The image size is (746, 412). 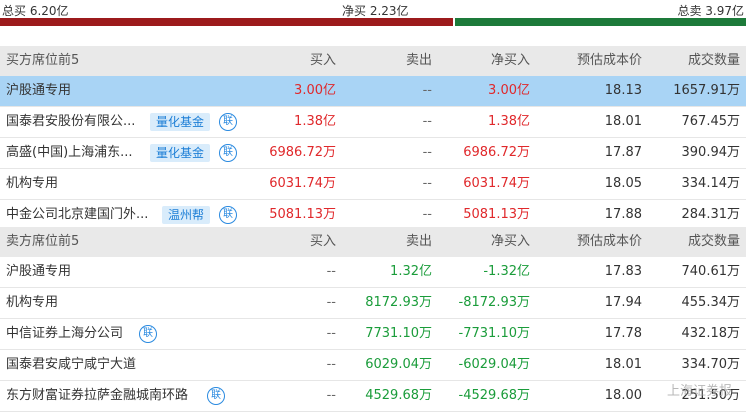 What do you see at coordinates (71, 365) in the screenshot?
I see `seat-name: 国泰君安咸宁咸宁大道` at bounding box center [71, 365].